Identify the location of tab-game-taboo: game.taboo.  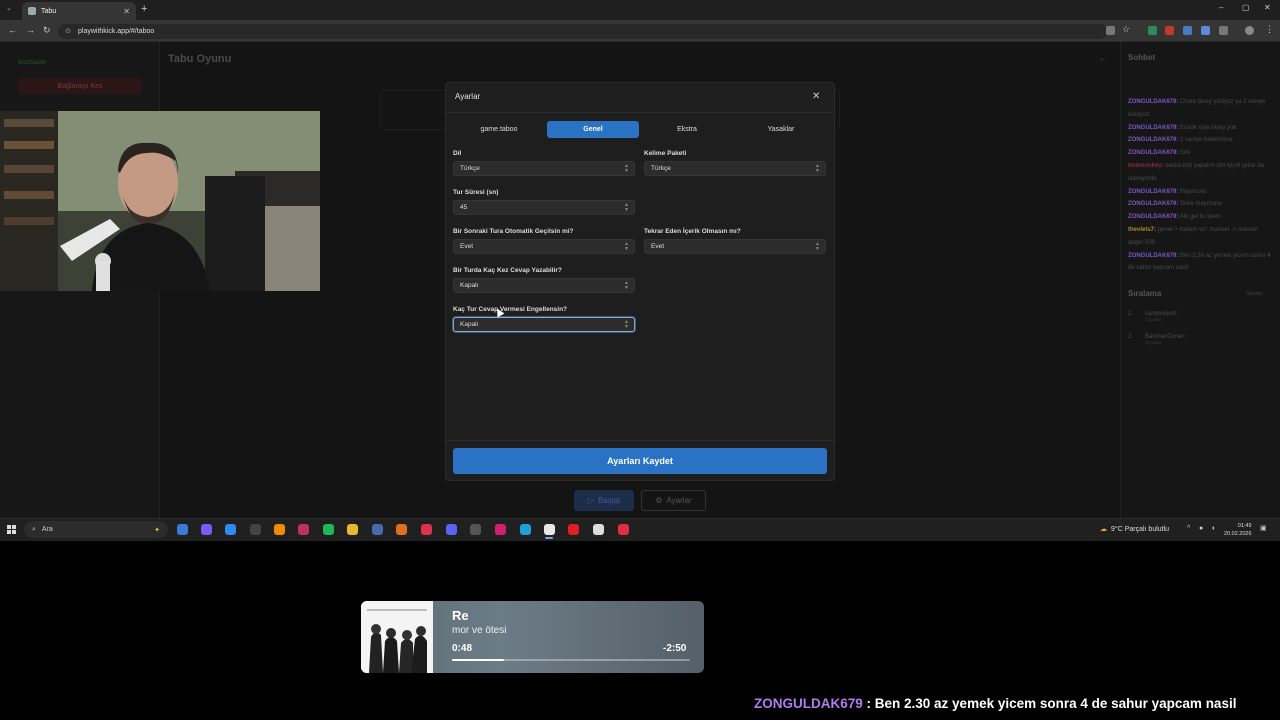
(499, 129).